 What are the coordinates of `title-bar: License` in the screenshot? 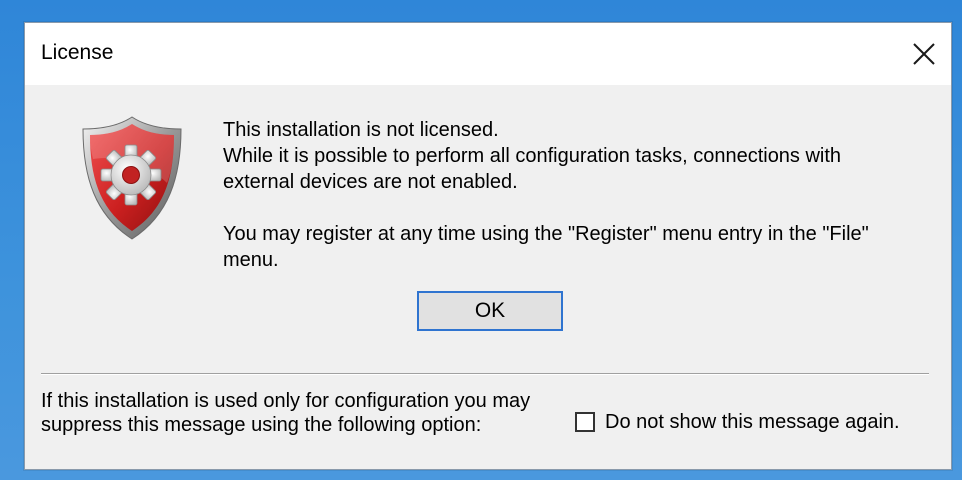 It's located at (488, 54).